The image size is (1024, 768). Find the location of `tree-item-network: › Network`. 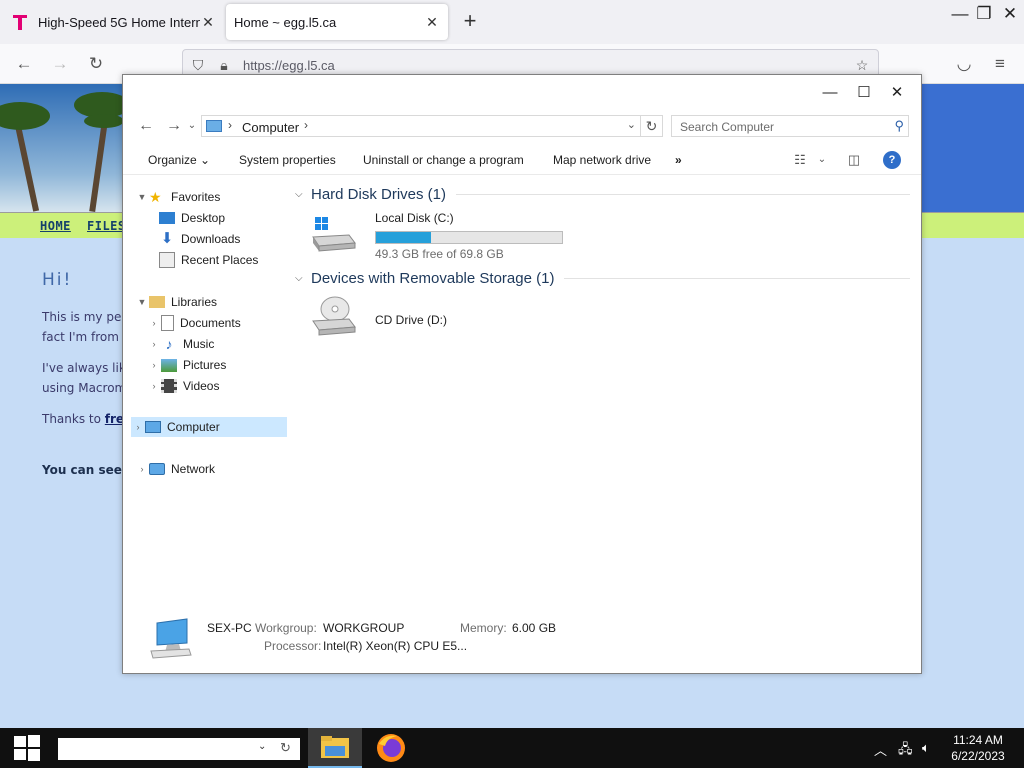

tree-item-network: › Network is located at coordinates (175, 469).